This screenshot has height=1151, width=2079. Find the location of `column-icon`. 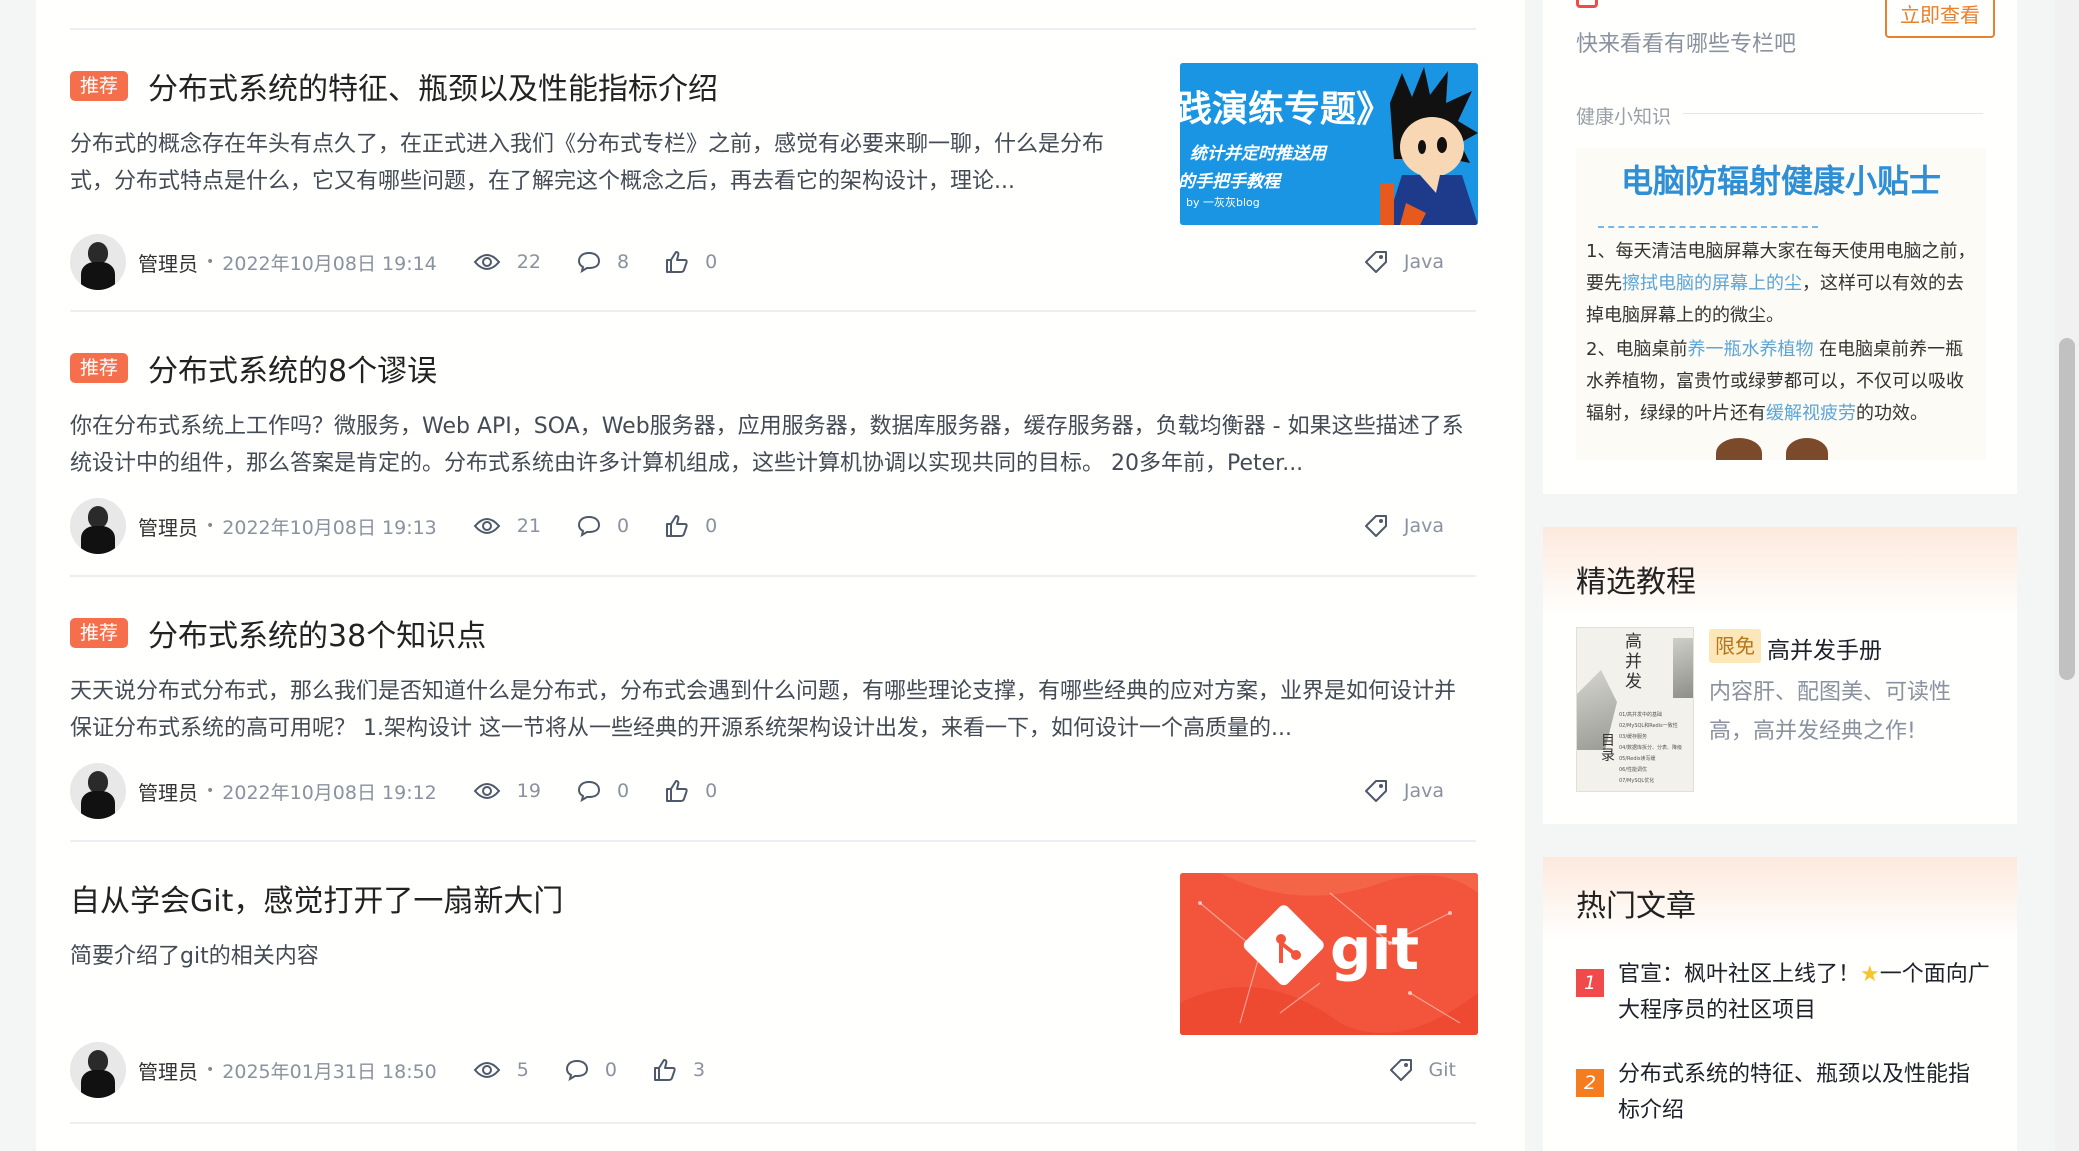

column-icon is located at coordinates (1587, 4).